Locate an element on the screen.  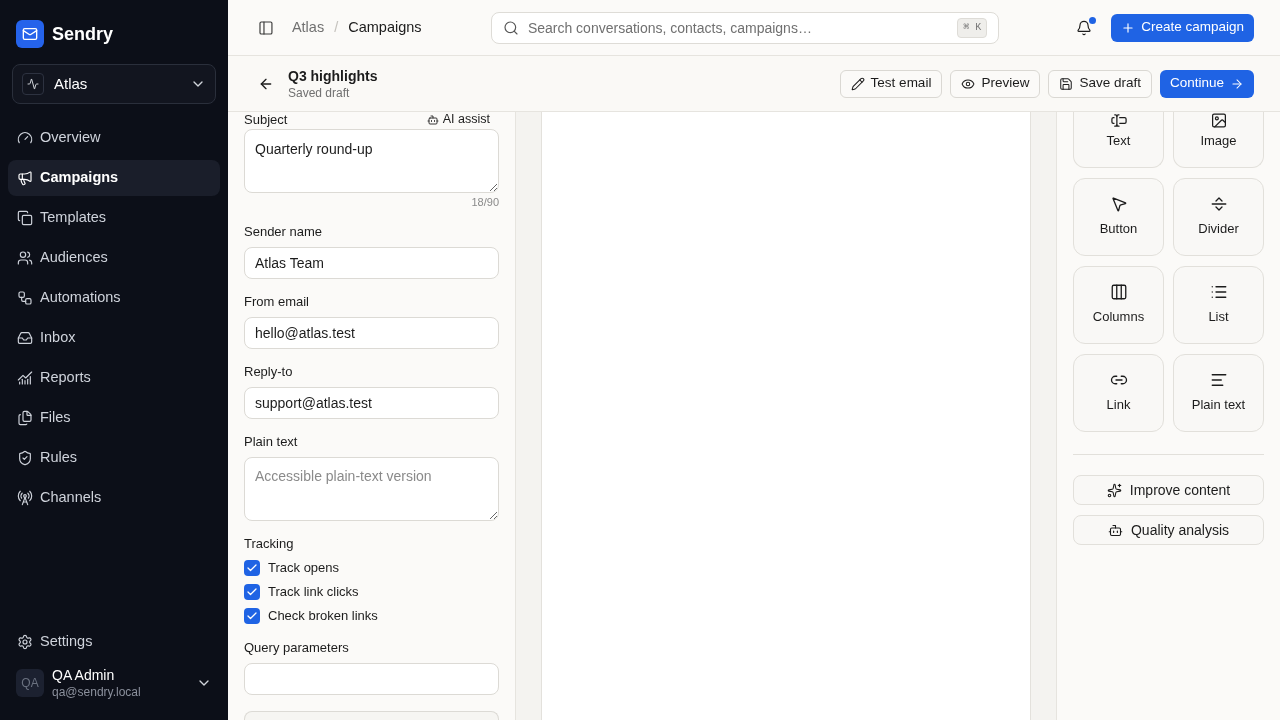
pencil-icon is located at coordinates (857, 83).